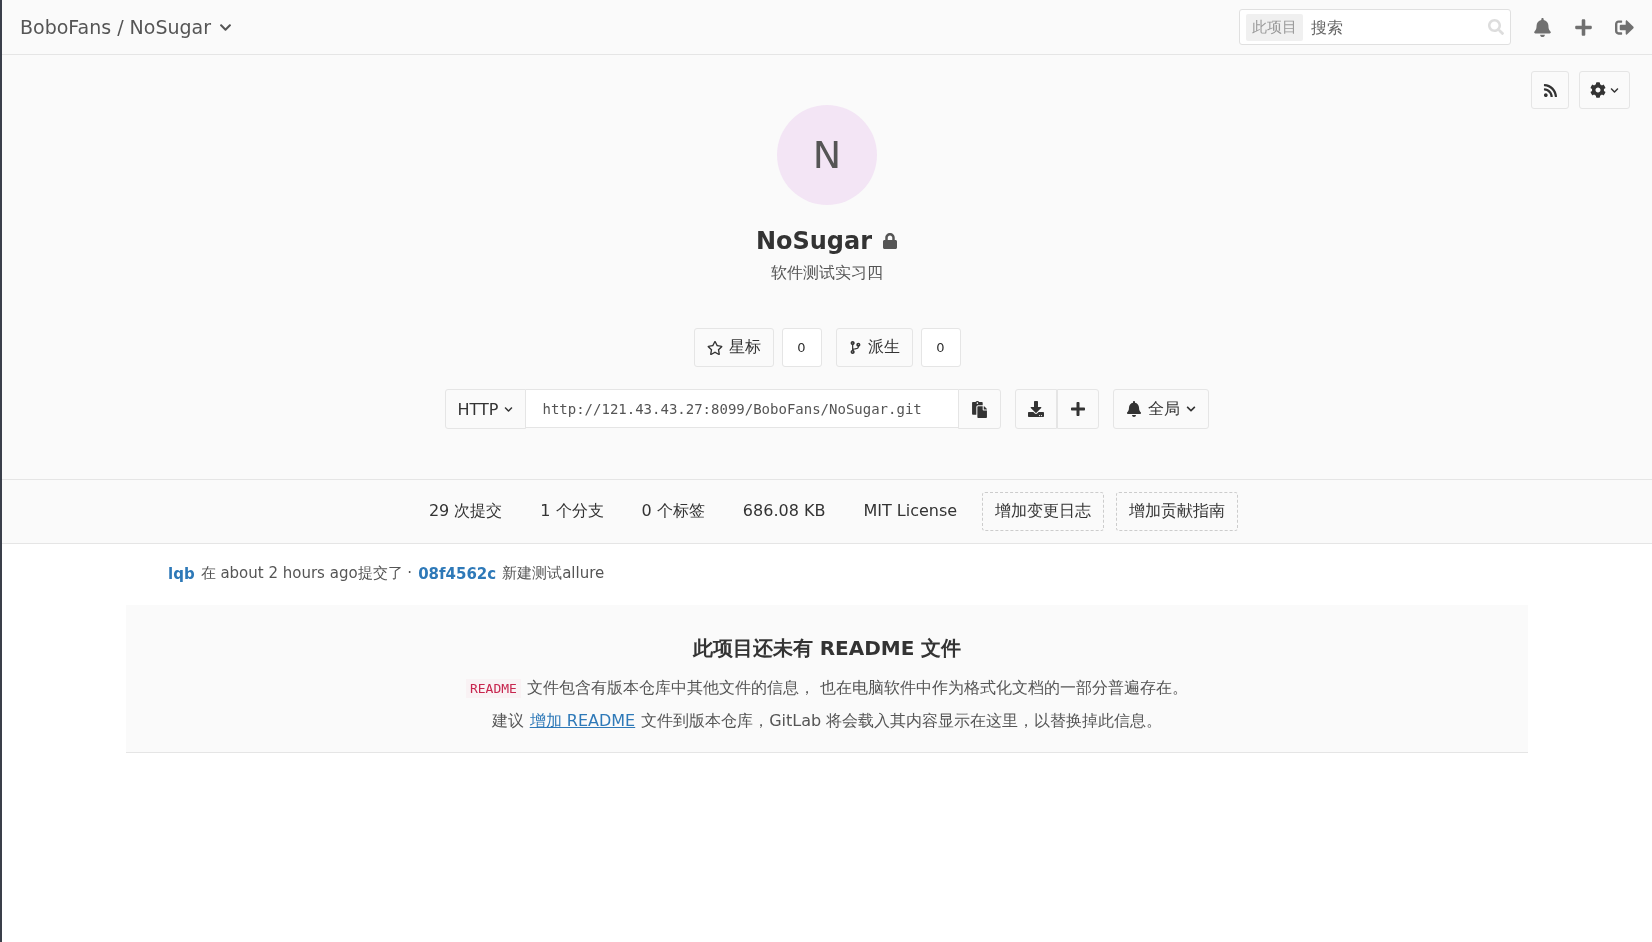 The width and height of the screenshot is (1652, 942). I want to click on stat-link: 686.08 KB, so click(784, 511).